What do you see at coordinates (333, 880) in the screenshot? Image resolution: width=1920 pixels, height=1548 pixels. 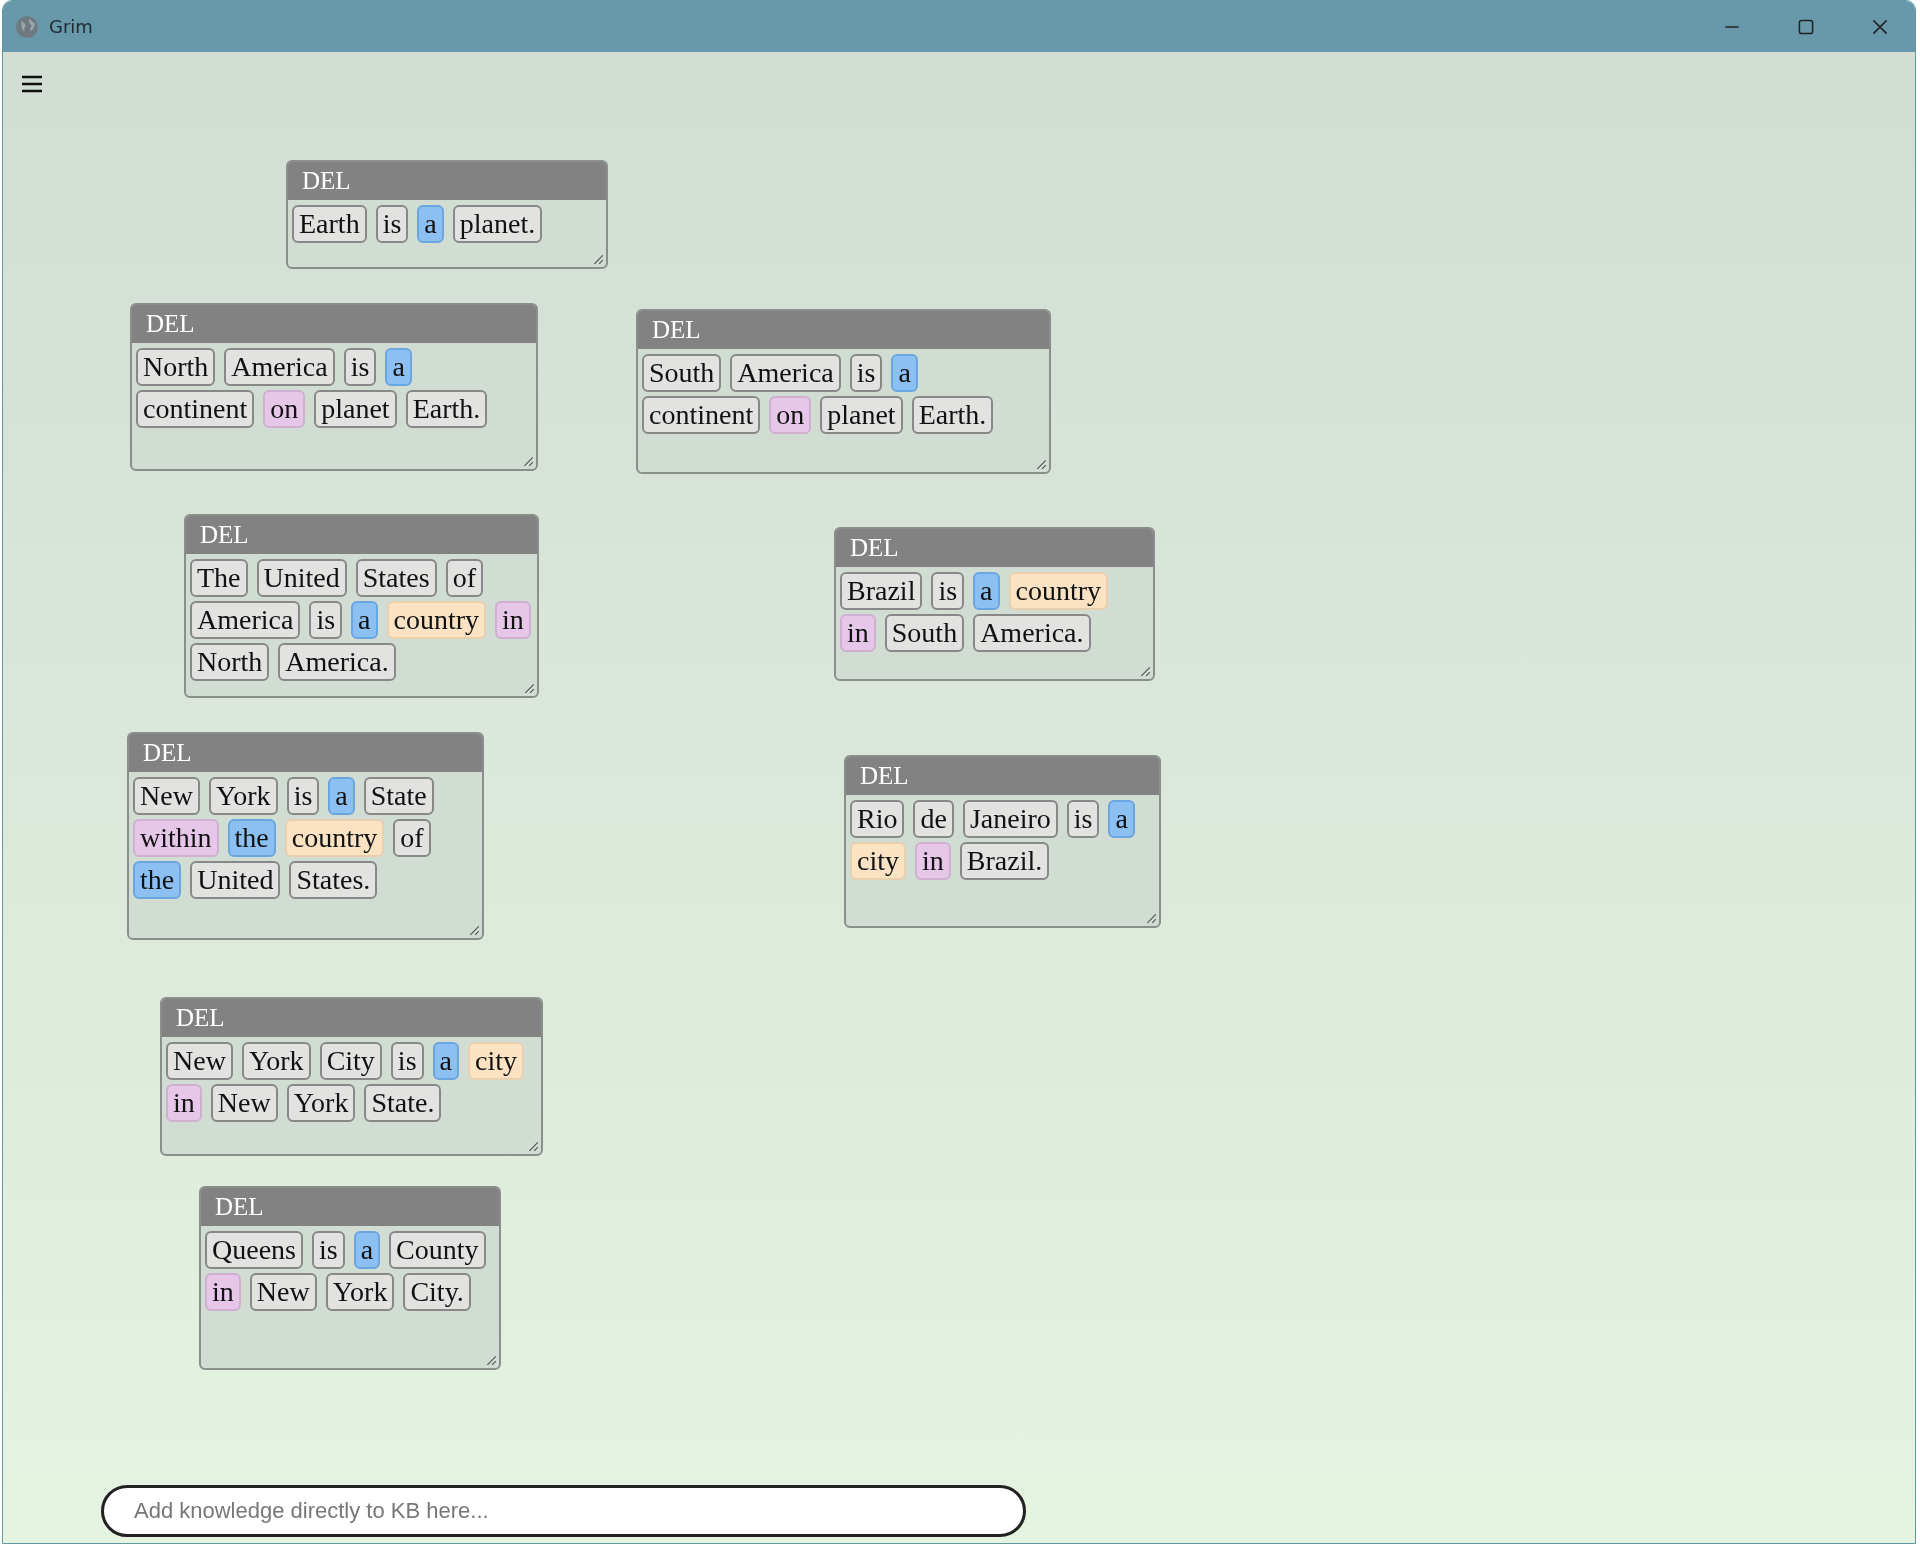 I see `word-token: States.` at bounding box center [333, 880].